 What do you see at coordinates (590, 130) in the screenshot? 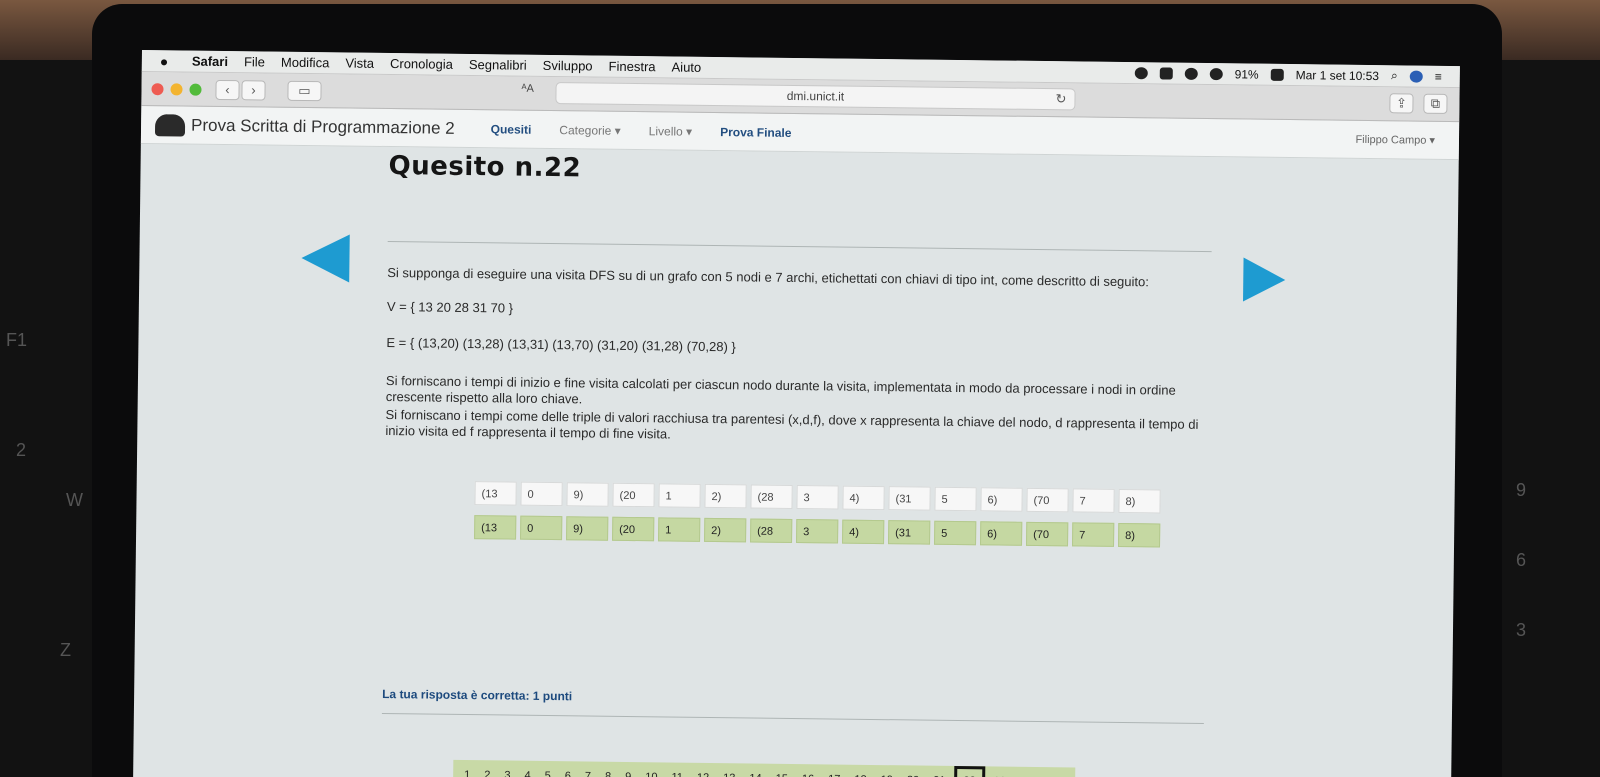
I see `nav-categorie: Categorie ▾` at bounding box center [590, 130].